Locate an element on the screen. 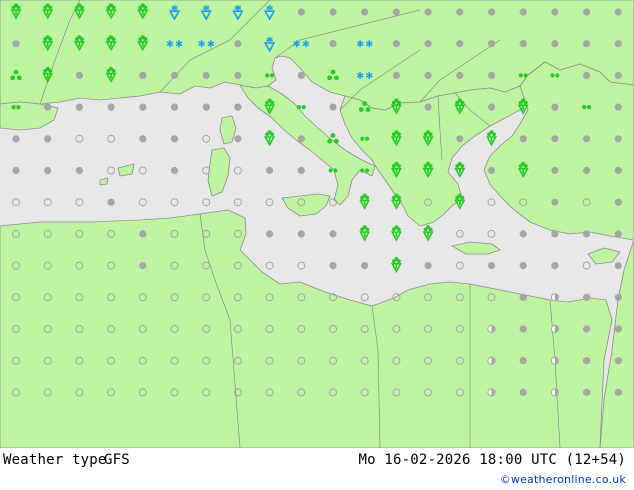  weather-type-label: Weather type is located at coordinates (55, 460).